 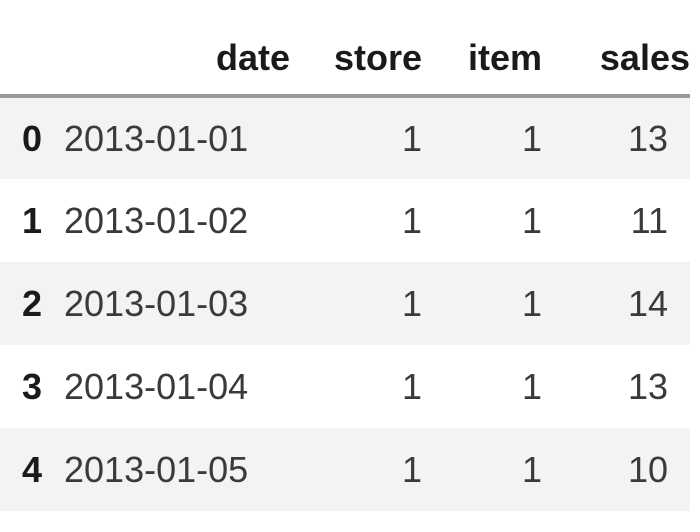 I want to click on row-index: 1, so click(x=32, y=220).